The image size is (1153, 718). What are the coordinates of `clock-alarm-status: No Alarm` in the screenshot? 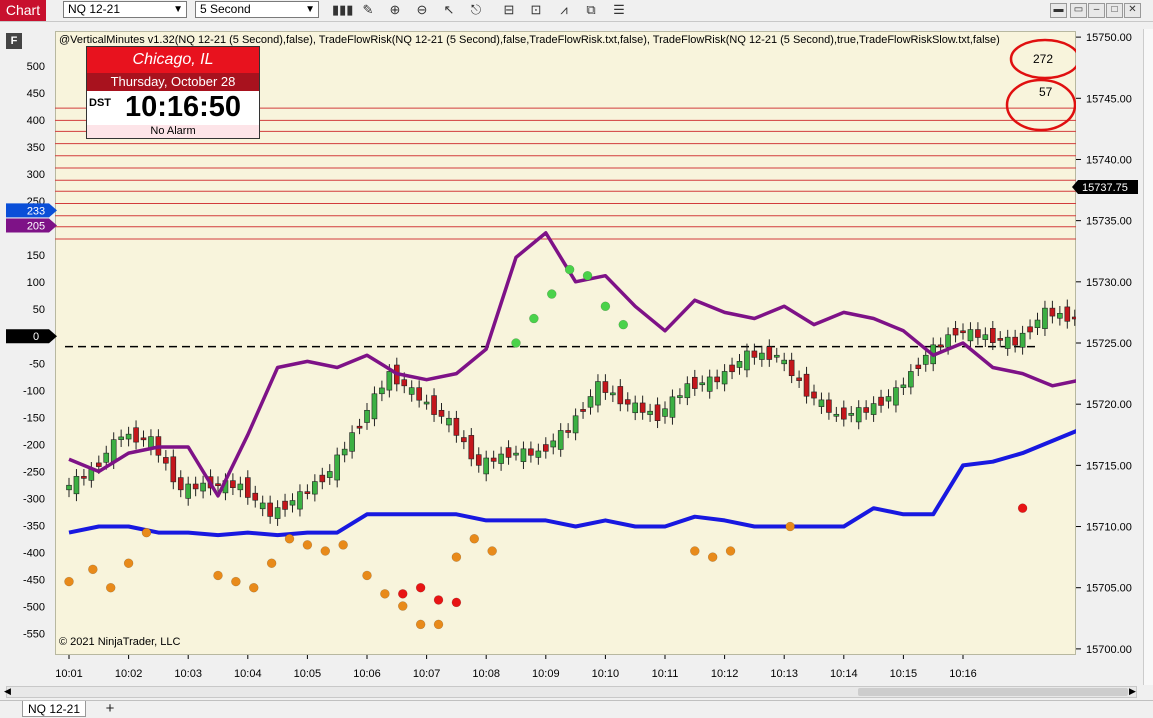 It's located at (173, 131).